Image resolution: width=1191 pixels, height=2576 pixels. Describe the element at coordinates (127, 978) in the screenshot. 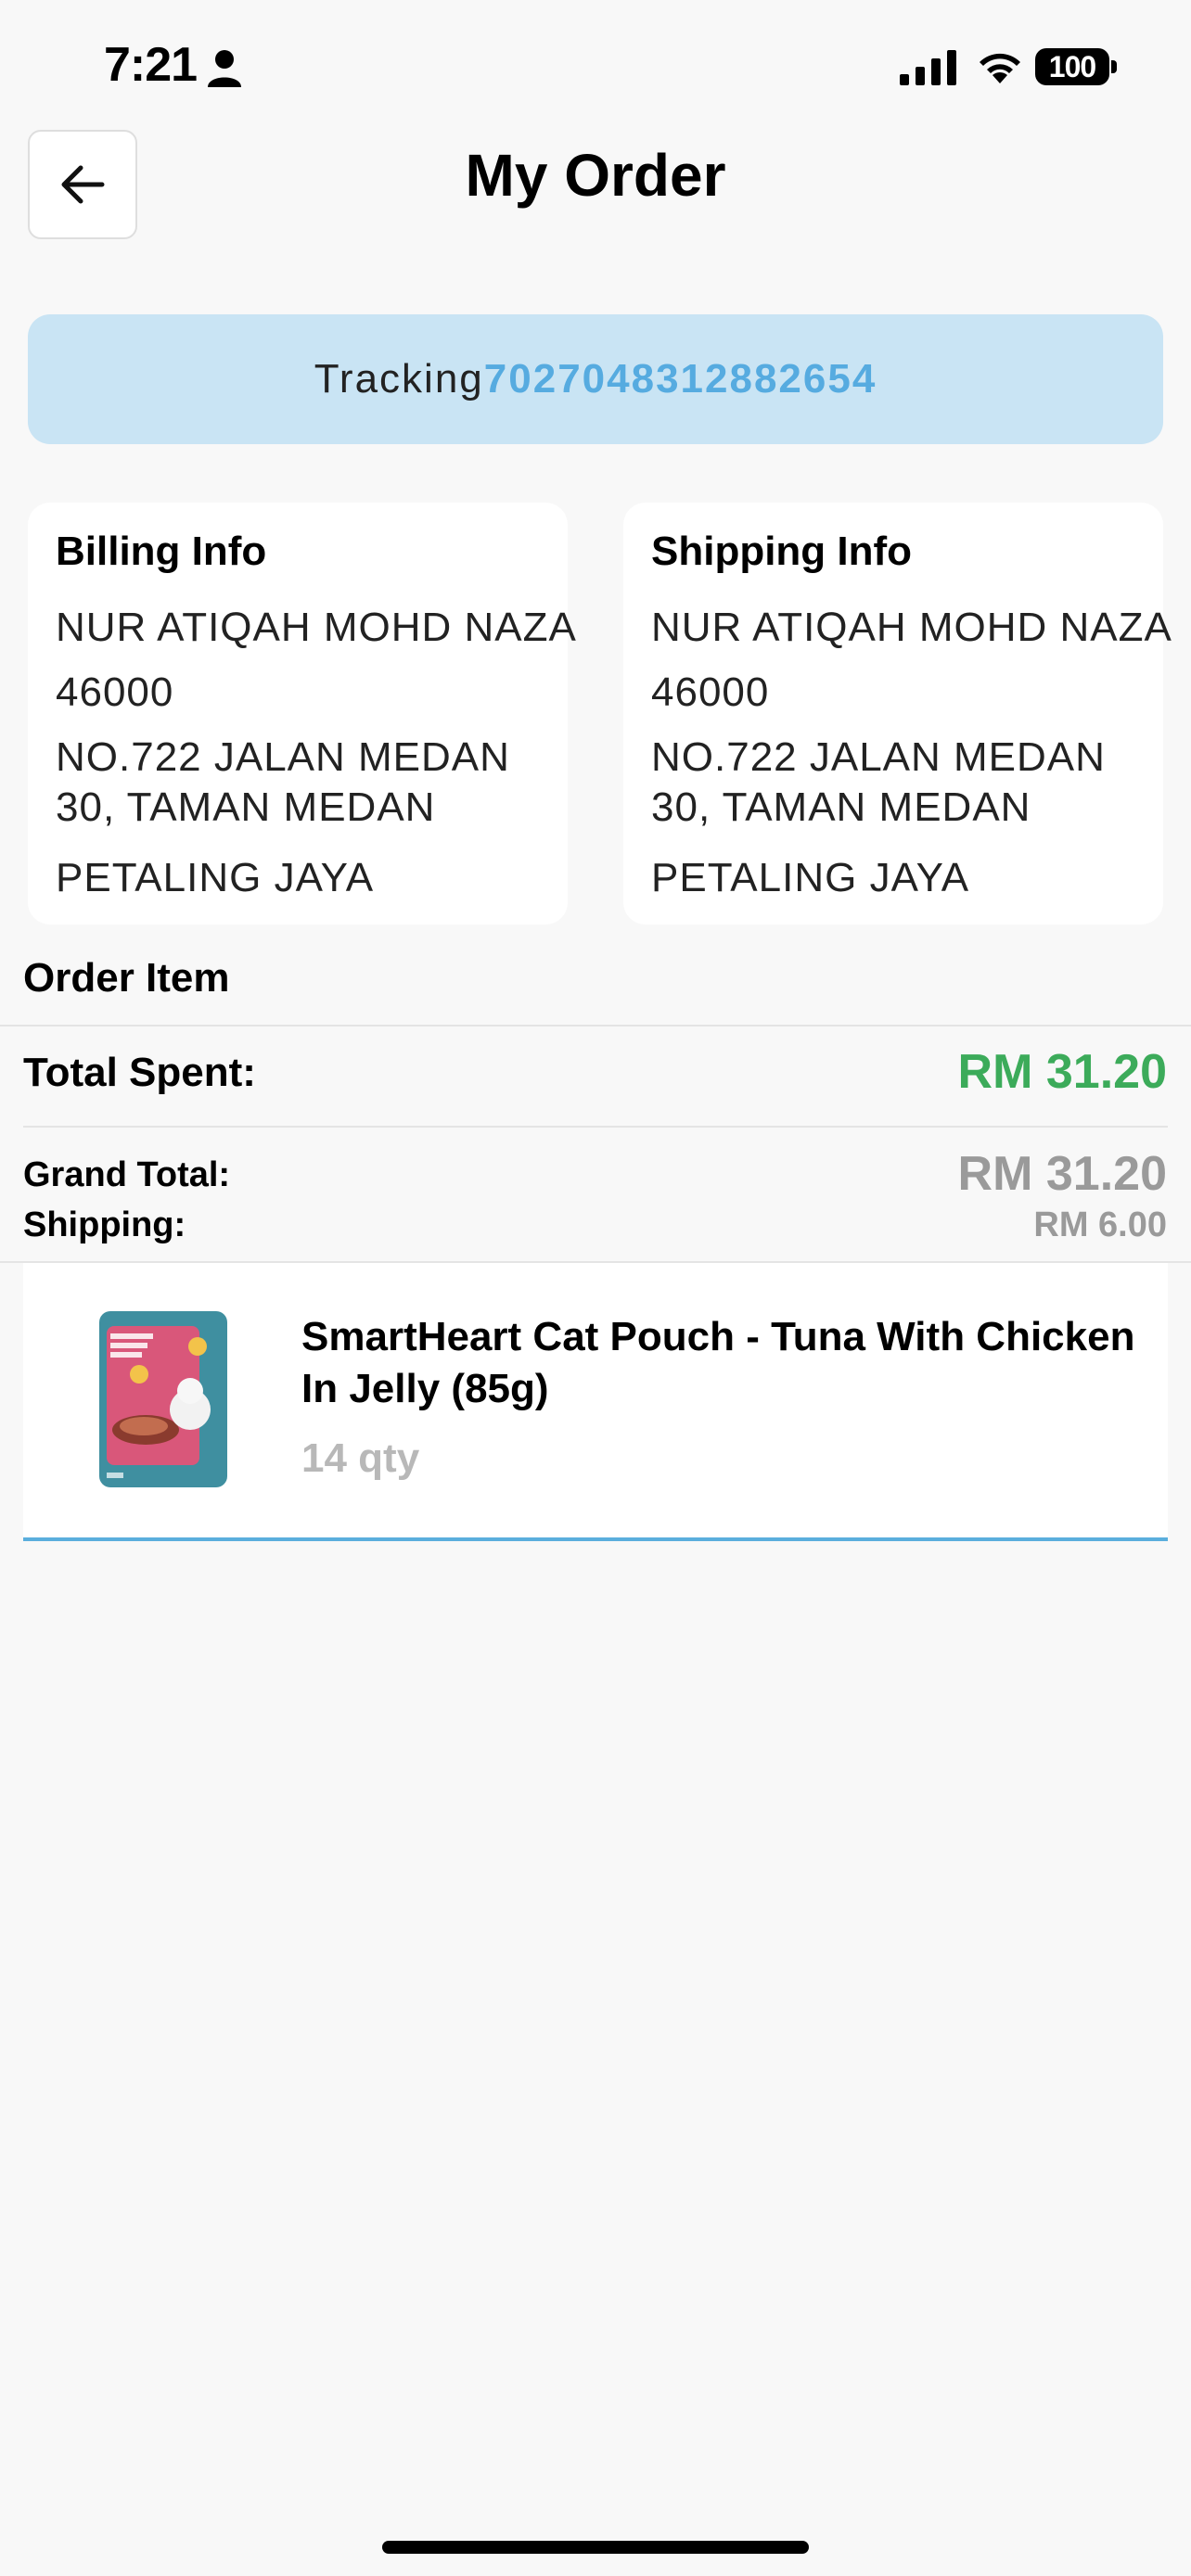

I see `order-item-heading: Order Item` at that location.